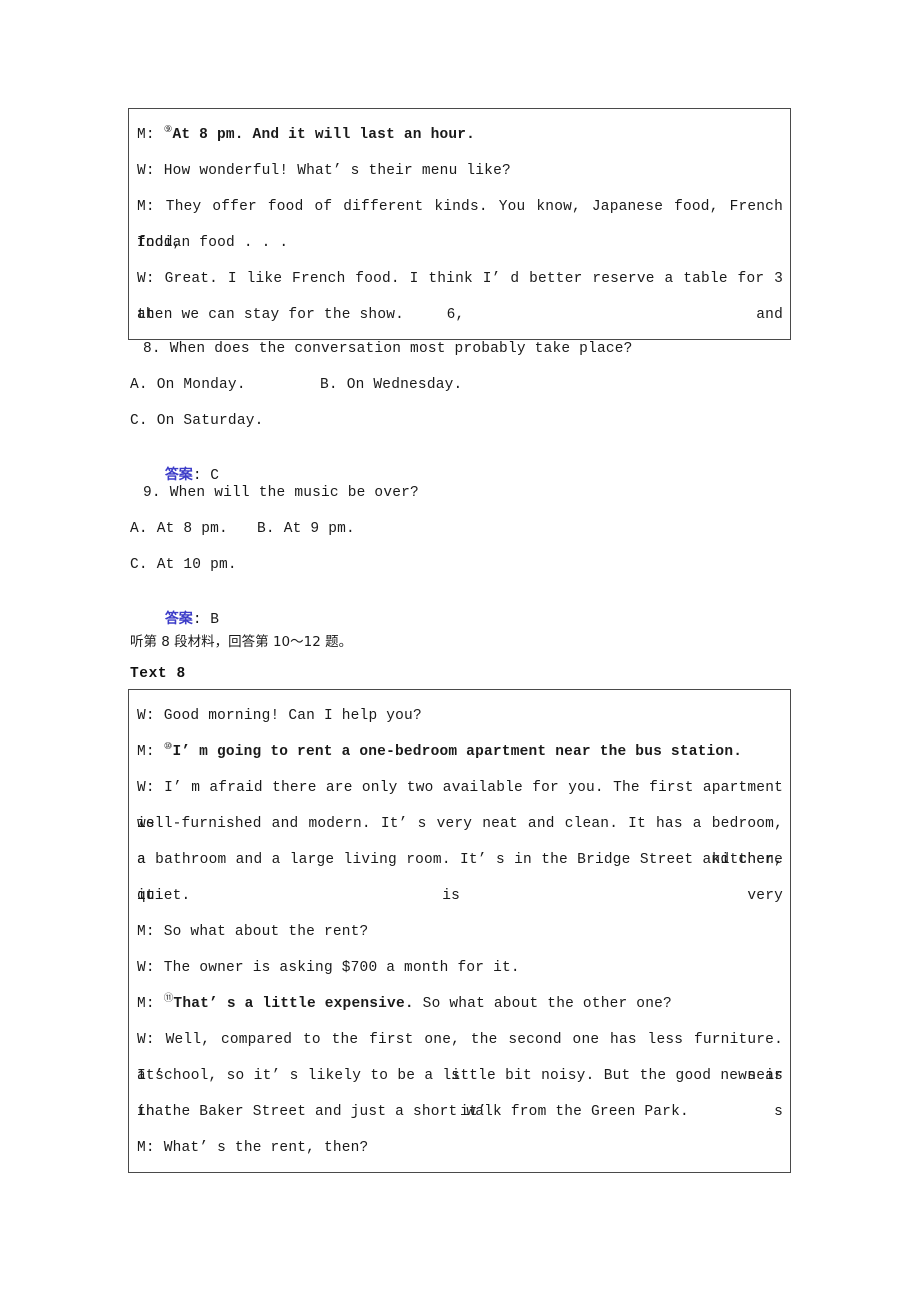 This screenshot has width=920, height=1302. I want to click on question-marker-icon: ⑪, so click(168, 999).